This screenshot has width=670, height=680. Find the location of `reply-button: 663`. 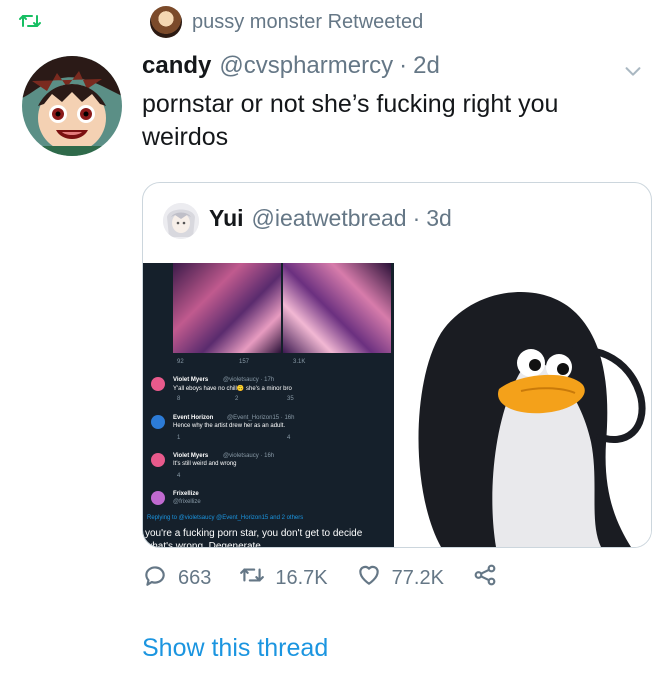

reply-button: 663 is located at coordinates (176, 578).